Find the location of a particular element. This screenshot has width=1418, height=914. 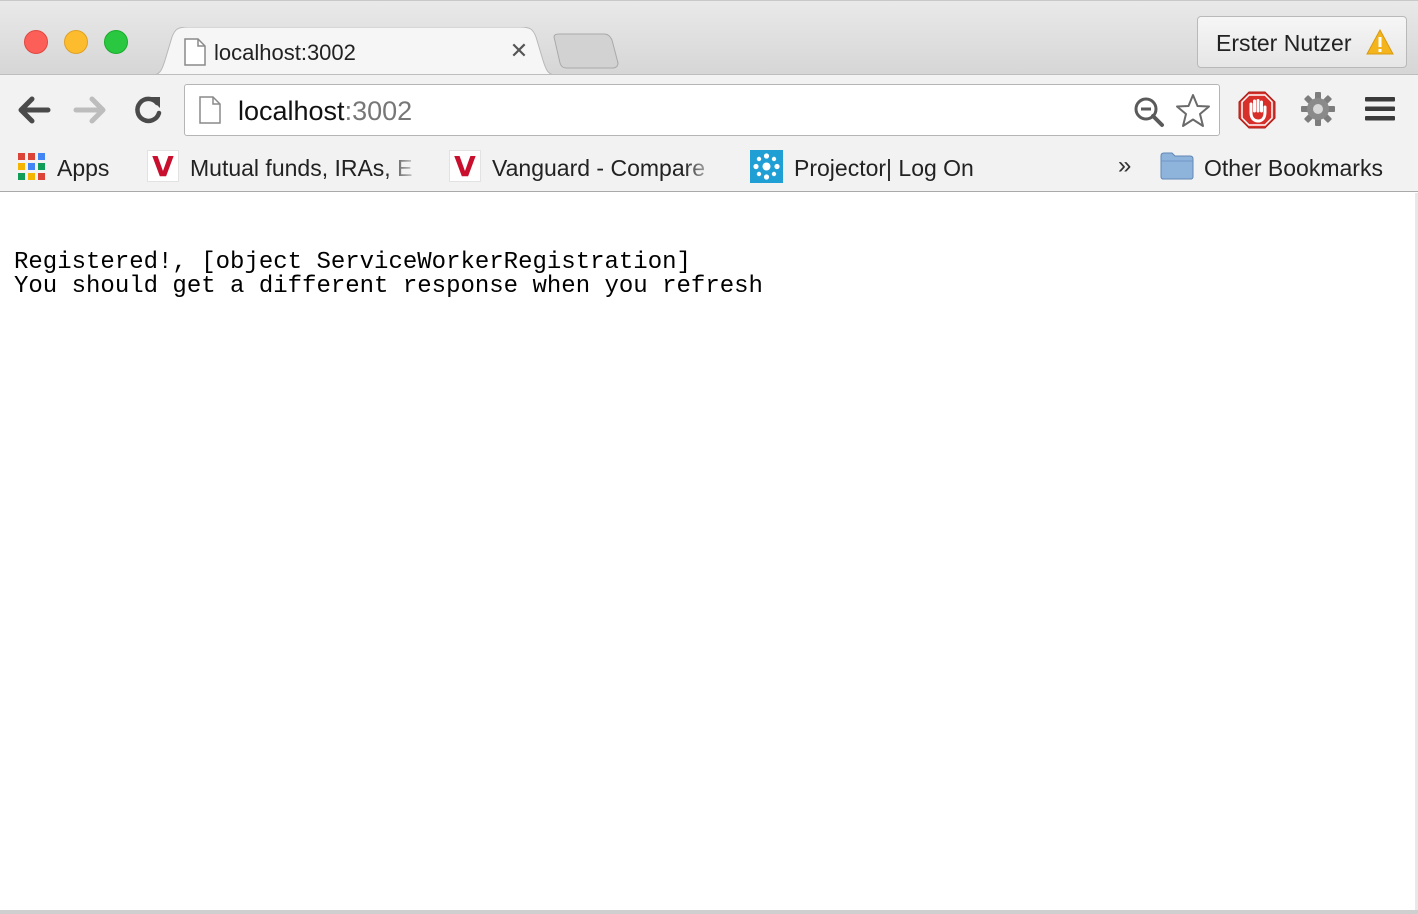

bookmark-label: Vanguard - Compare is located at coordinates (599, 168).